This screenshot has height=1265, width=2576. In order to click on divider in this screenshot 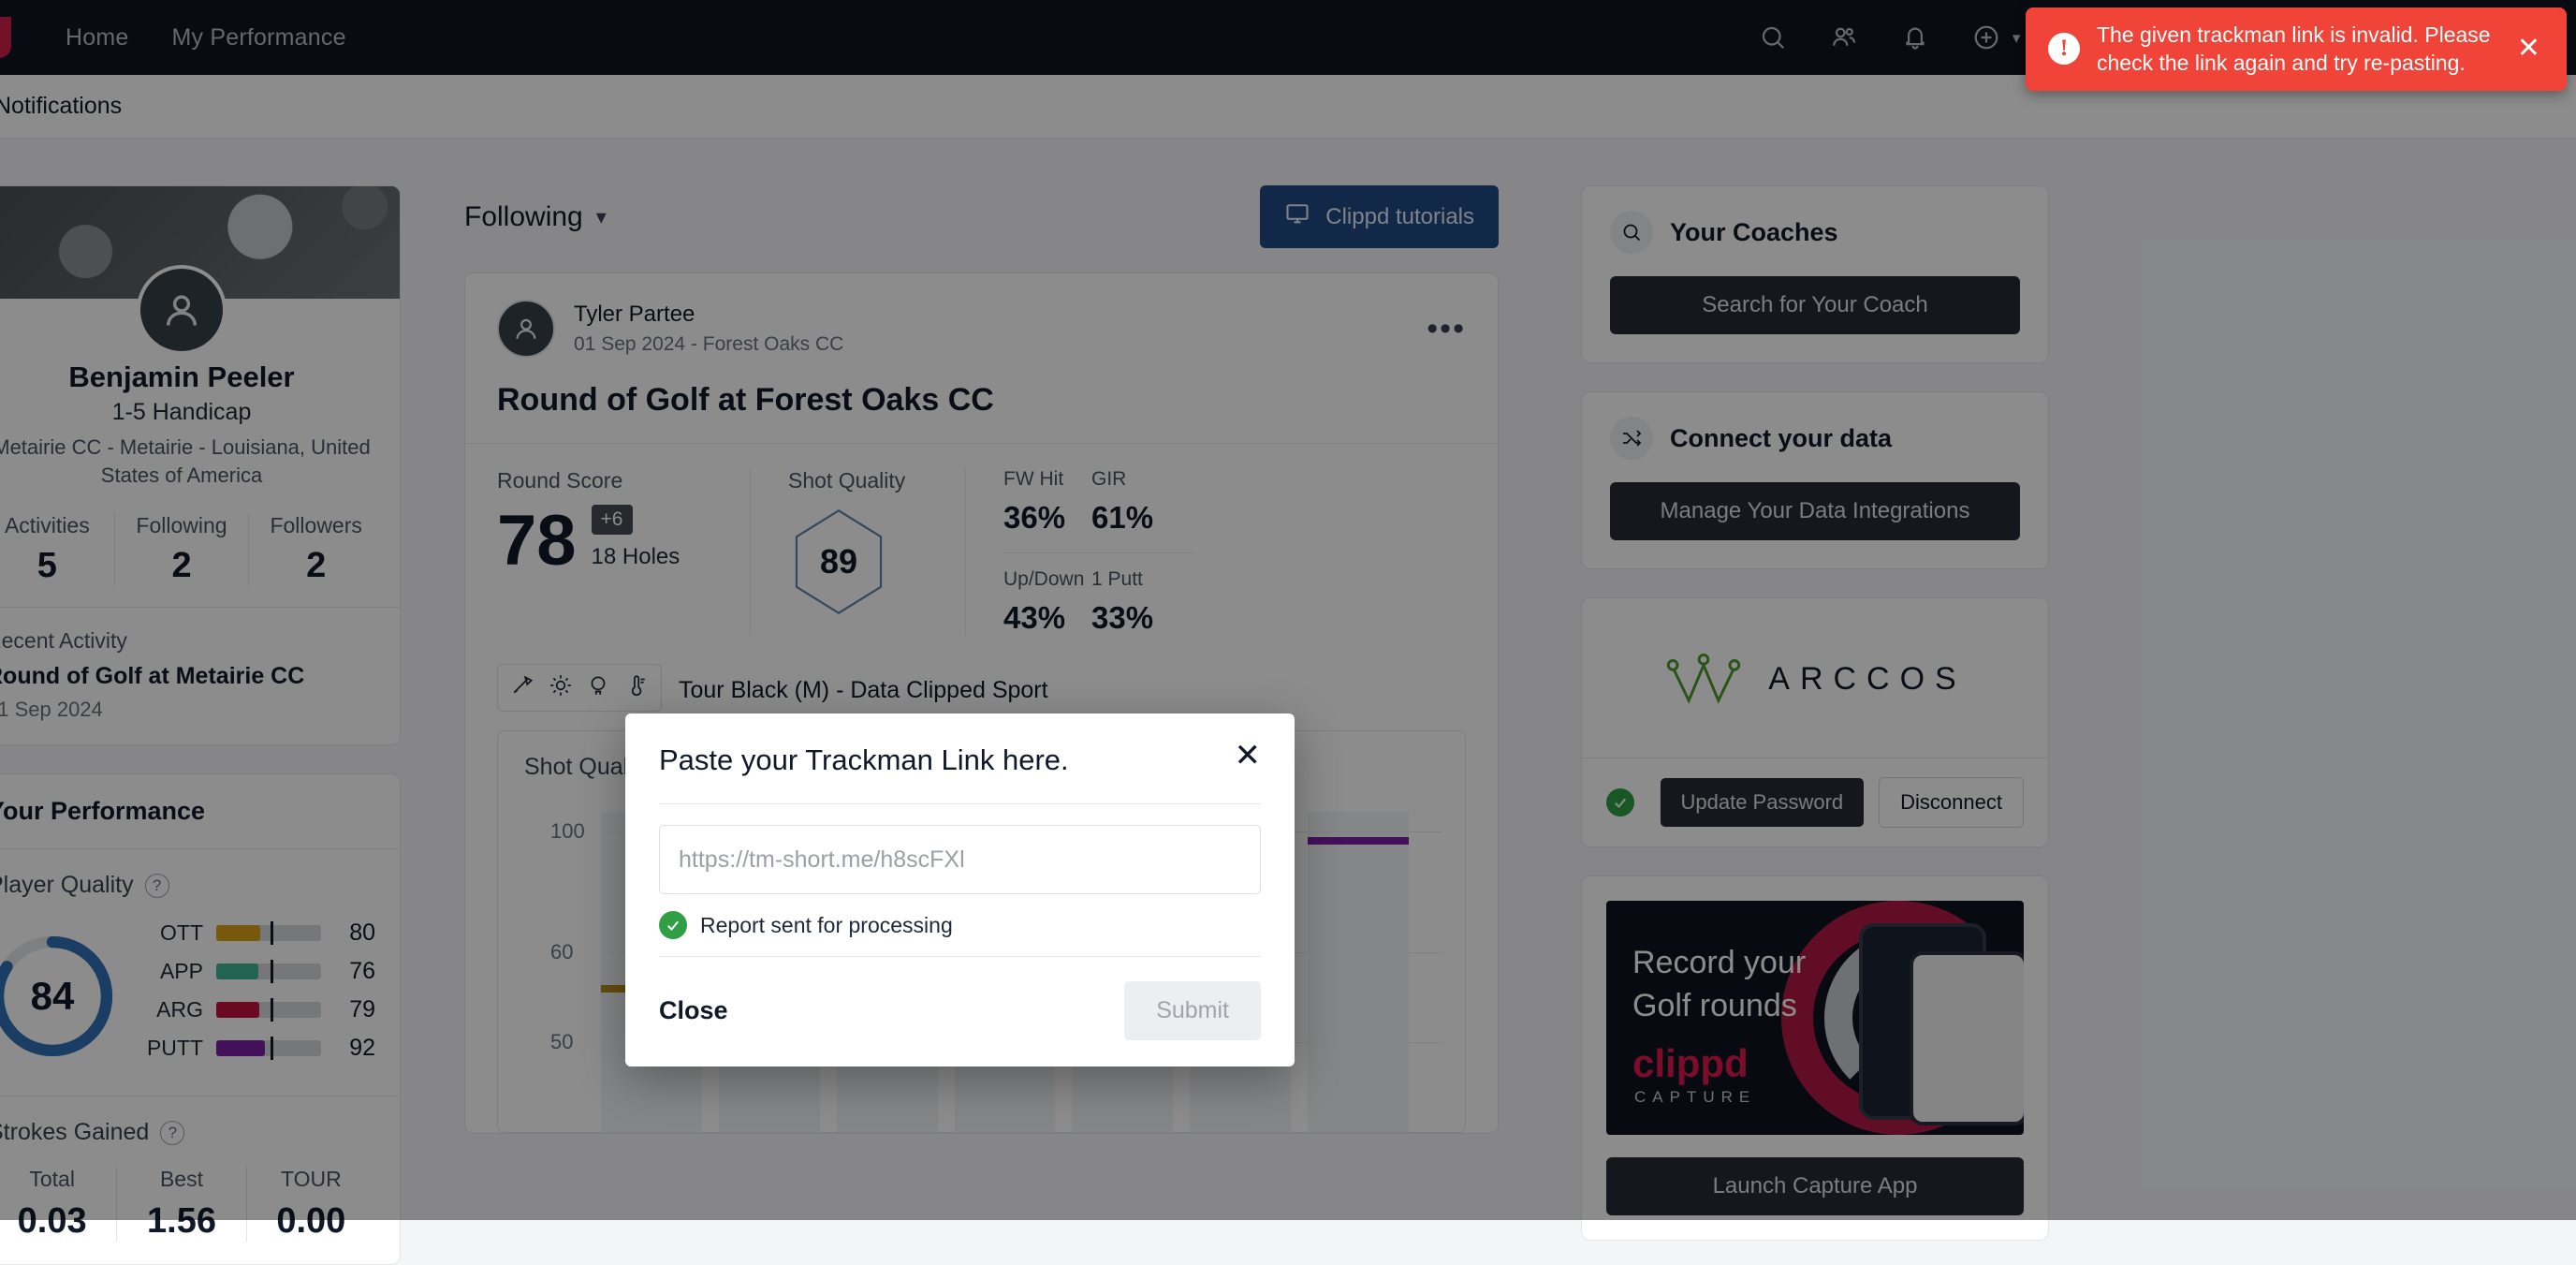, I will do `click(960, 803)`.